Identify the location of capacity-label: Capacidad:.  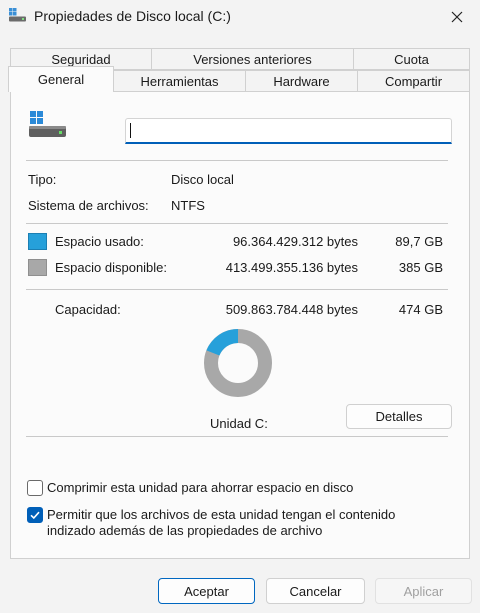
(88, 309).